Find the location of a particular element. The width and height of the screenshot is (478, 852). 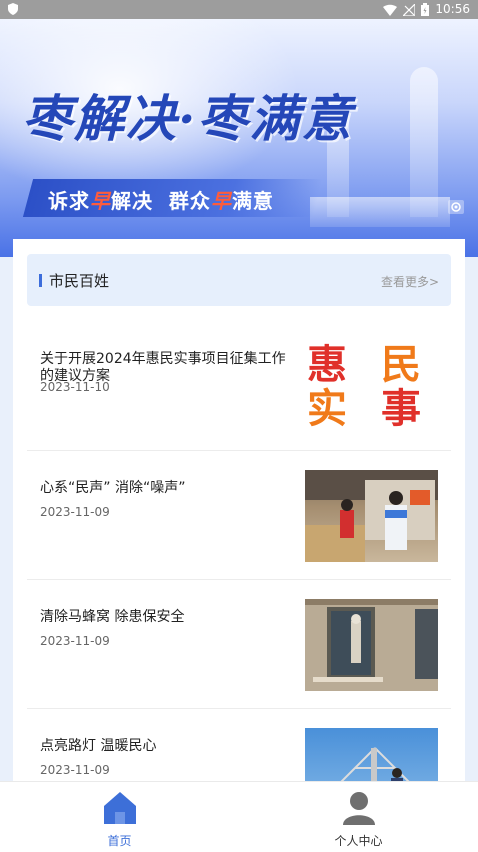

tab-home-label: 首页 is located at coordinates (119, 841).